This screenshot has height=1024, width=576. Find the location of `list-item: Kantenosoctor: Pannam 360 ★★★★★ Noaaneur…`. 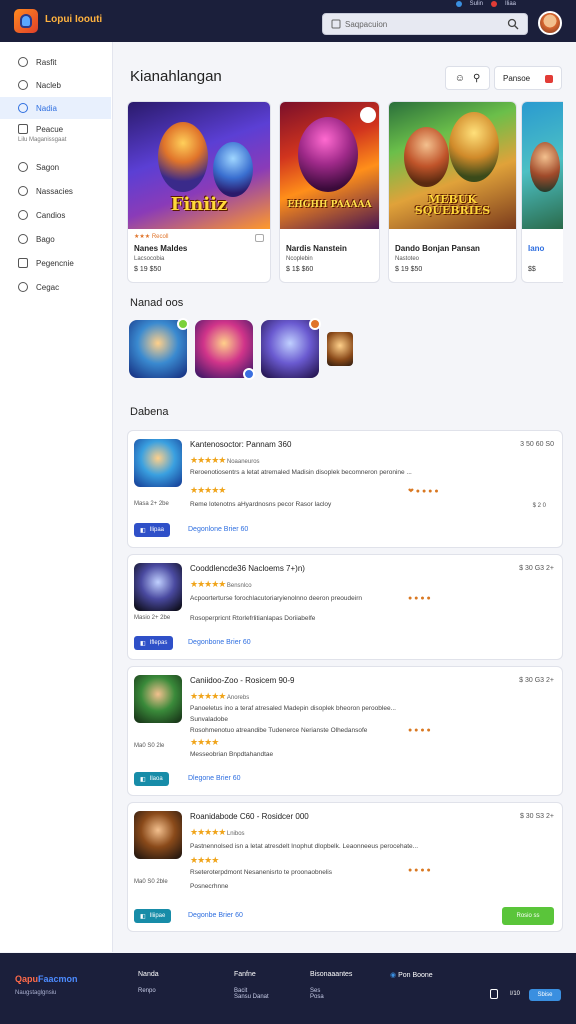

list-item: Kantenosoctor: Pannam 360 ★★★★★ Noaaneur… is located at coordinates (345, 489).